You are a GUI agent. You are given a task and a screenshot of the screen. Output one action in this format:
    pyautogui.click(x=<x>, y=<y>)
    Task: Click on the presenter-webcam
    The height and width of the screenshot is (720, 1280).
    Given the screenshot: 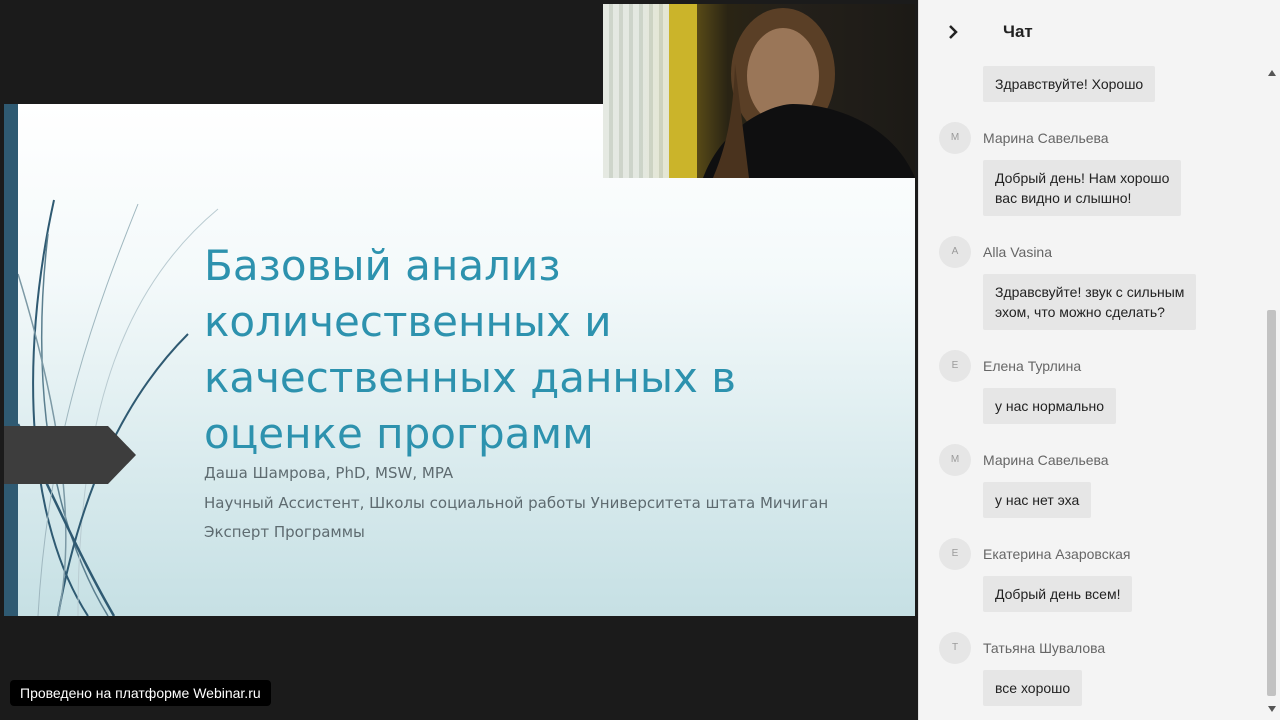 What is the action you would take?
    pyautogui.click(x=759, y=91)
    